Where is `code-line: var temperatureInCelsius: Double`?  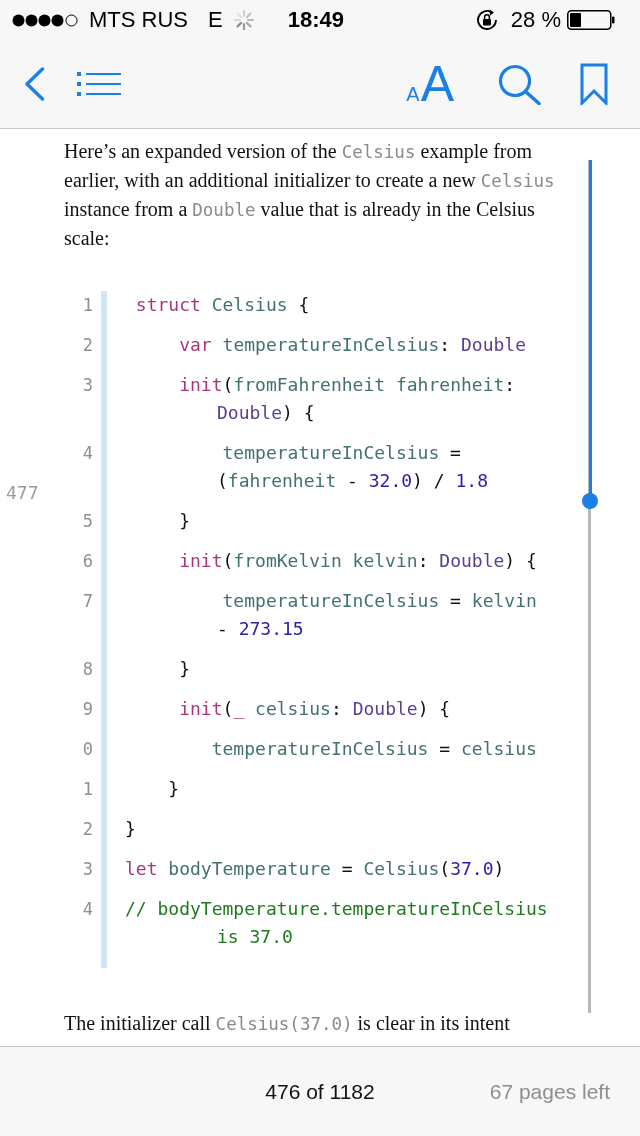 code-line: var temperatureInCelsius: Double is located at coordinates (352, 345).